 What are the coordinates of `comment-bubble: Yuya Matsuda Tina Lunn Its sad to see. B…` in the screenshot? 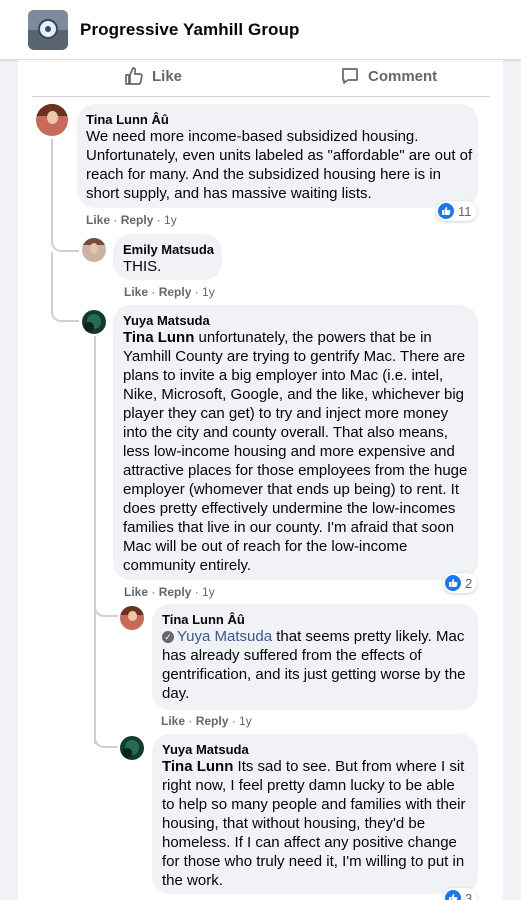 It's located at (315, 814).